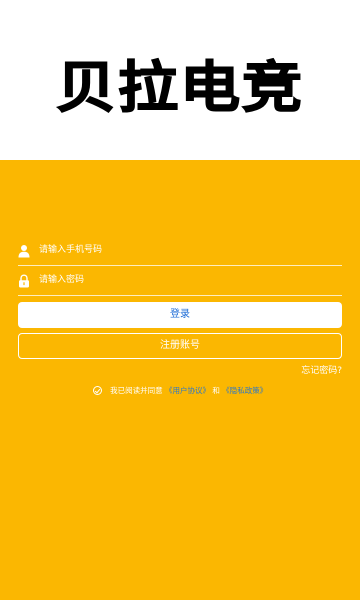 This screenshot has width=360, height=600. Describe the element at coordinates (180, 346) in the screenshot. I see `register-button: 注册账号` at that location.